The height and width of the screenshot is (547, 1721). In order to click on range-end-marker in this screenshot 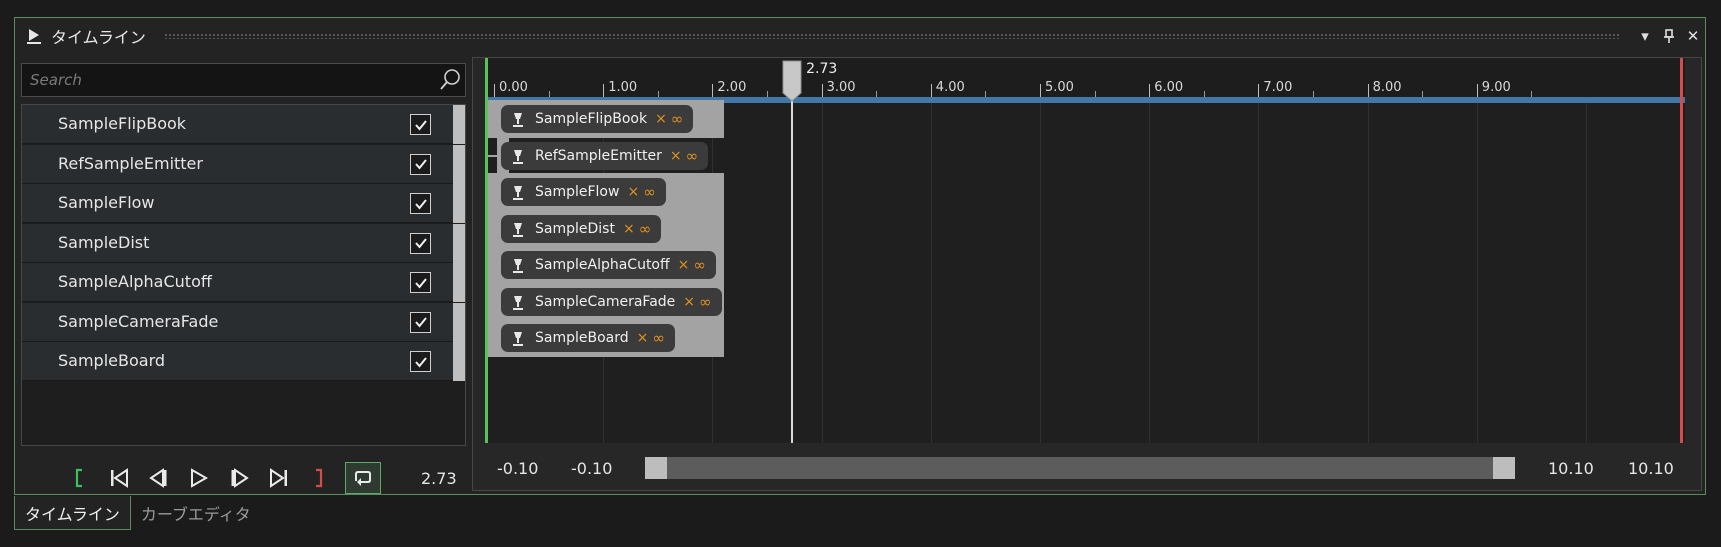, I will do `click(1681, 250)`.